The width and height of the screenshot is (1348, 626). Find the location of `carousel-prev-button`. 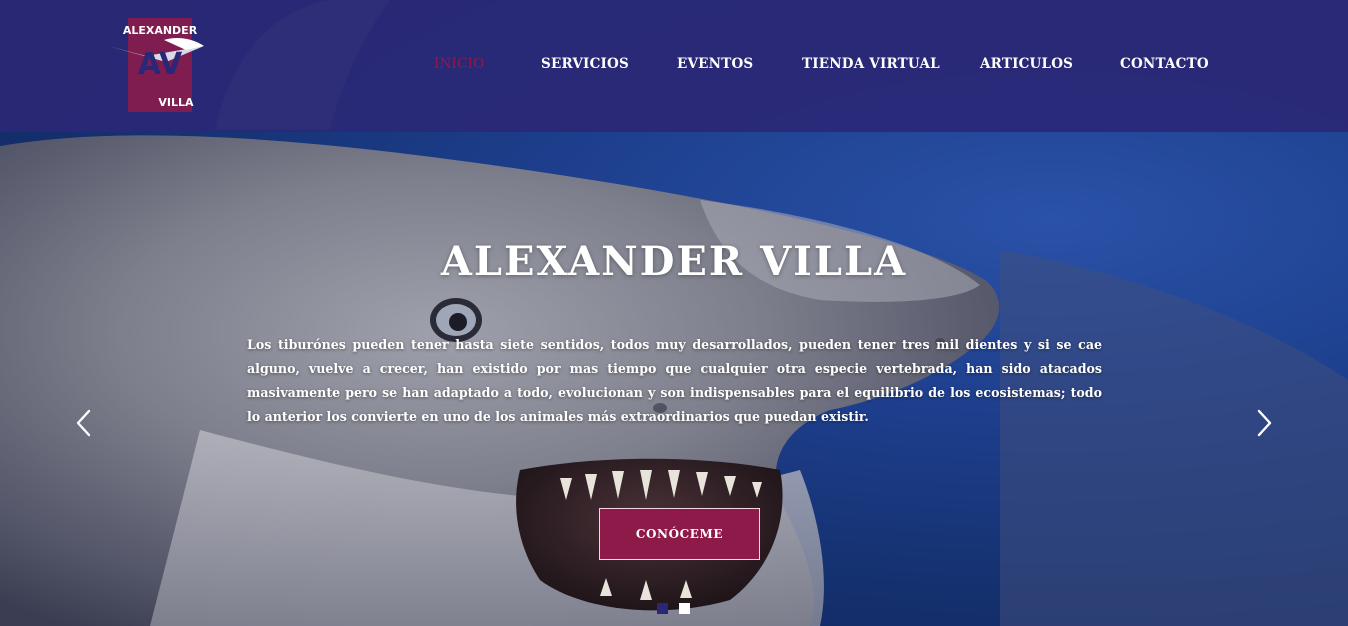

carousel-prev-button is located at coordinates (84, 423).